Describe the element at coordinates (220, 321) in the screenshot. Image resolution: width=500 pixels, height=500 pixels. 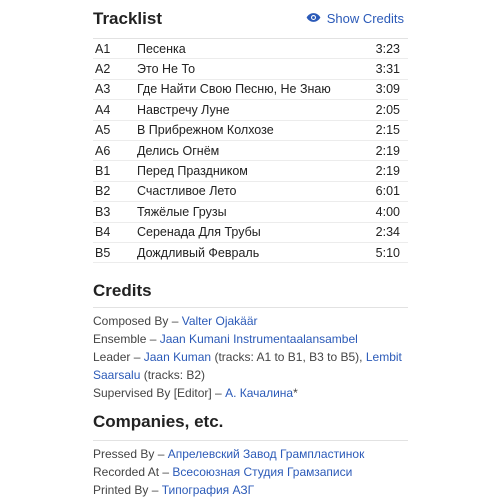
I see `credit-artist-link: Valter Ojakäär` at that location.